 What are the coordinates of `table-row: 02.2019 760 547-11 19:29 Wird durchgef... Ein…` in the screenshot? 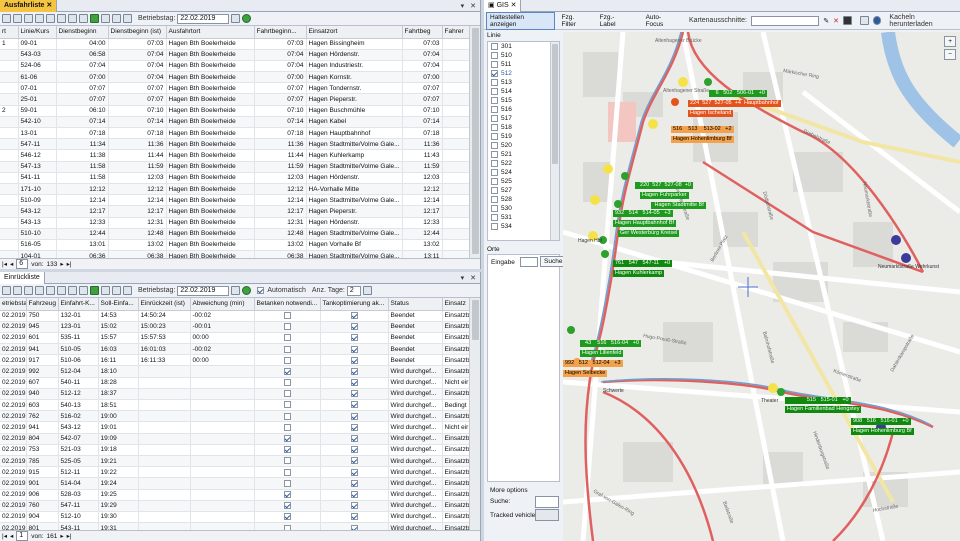 It's located at (234, 506).